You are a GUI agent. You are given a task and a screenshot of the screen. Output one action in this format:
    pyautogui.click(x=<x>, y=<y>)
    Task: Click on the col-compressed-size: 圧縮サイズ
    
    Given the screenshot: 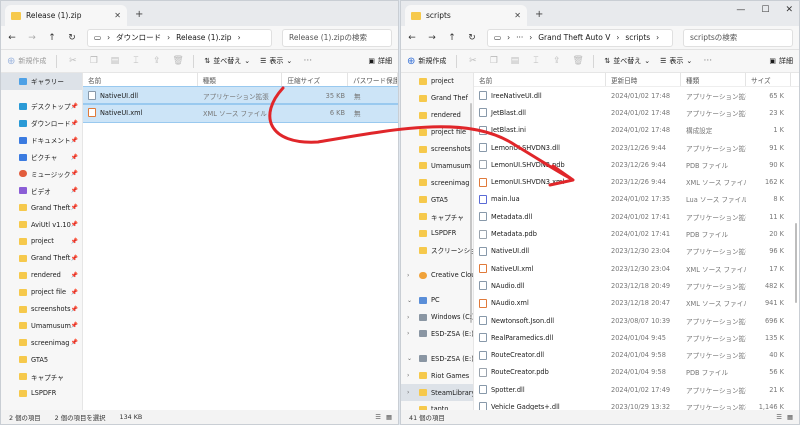 What is the action you would take?
    pyautogui.click(x=315, y=79)
    